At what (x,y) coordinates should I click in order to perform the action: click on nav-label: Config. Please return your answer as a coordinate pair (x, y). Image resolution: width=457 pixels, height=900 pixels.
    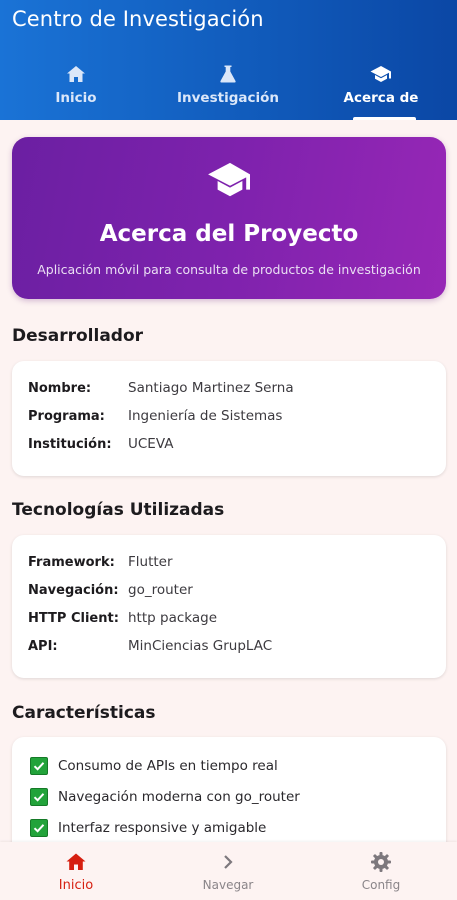
    Looking at the image, I should click on (381, 885).